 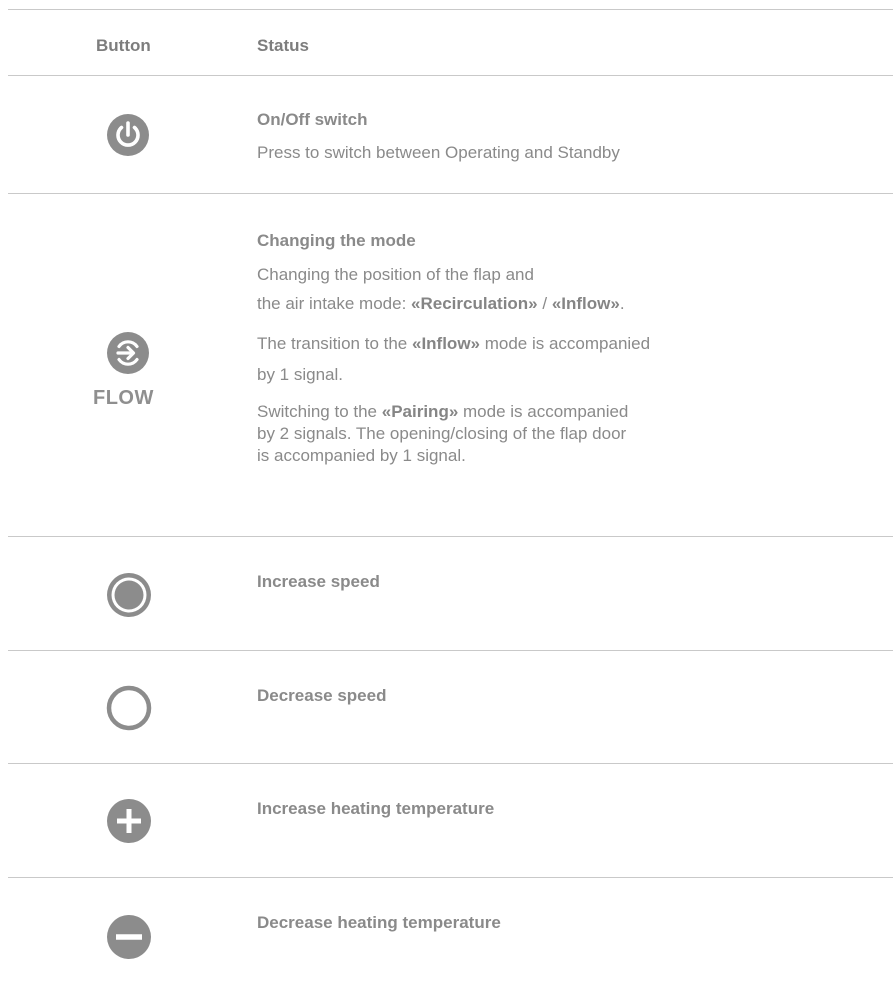 What do you see at coordinates (128, 353) in the screenshot?
I see `flow-mode-icon` at bounding box center [128, 353].